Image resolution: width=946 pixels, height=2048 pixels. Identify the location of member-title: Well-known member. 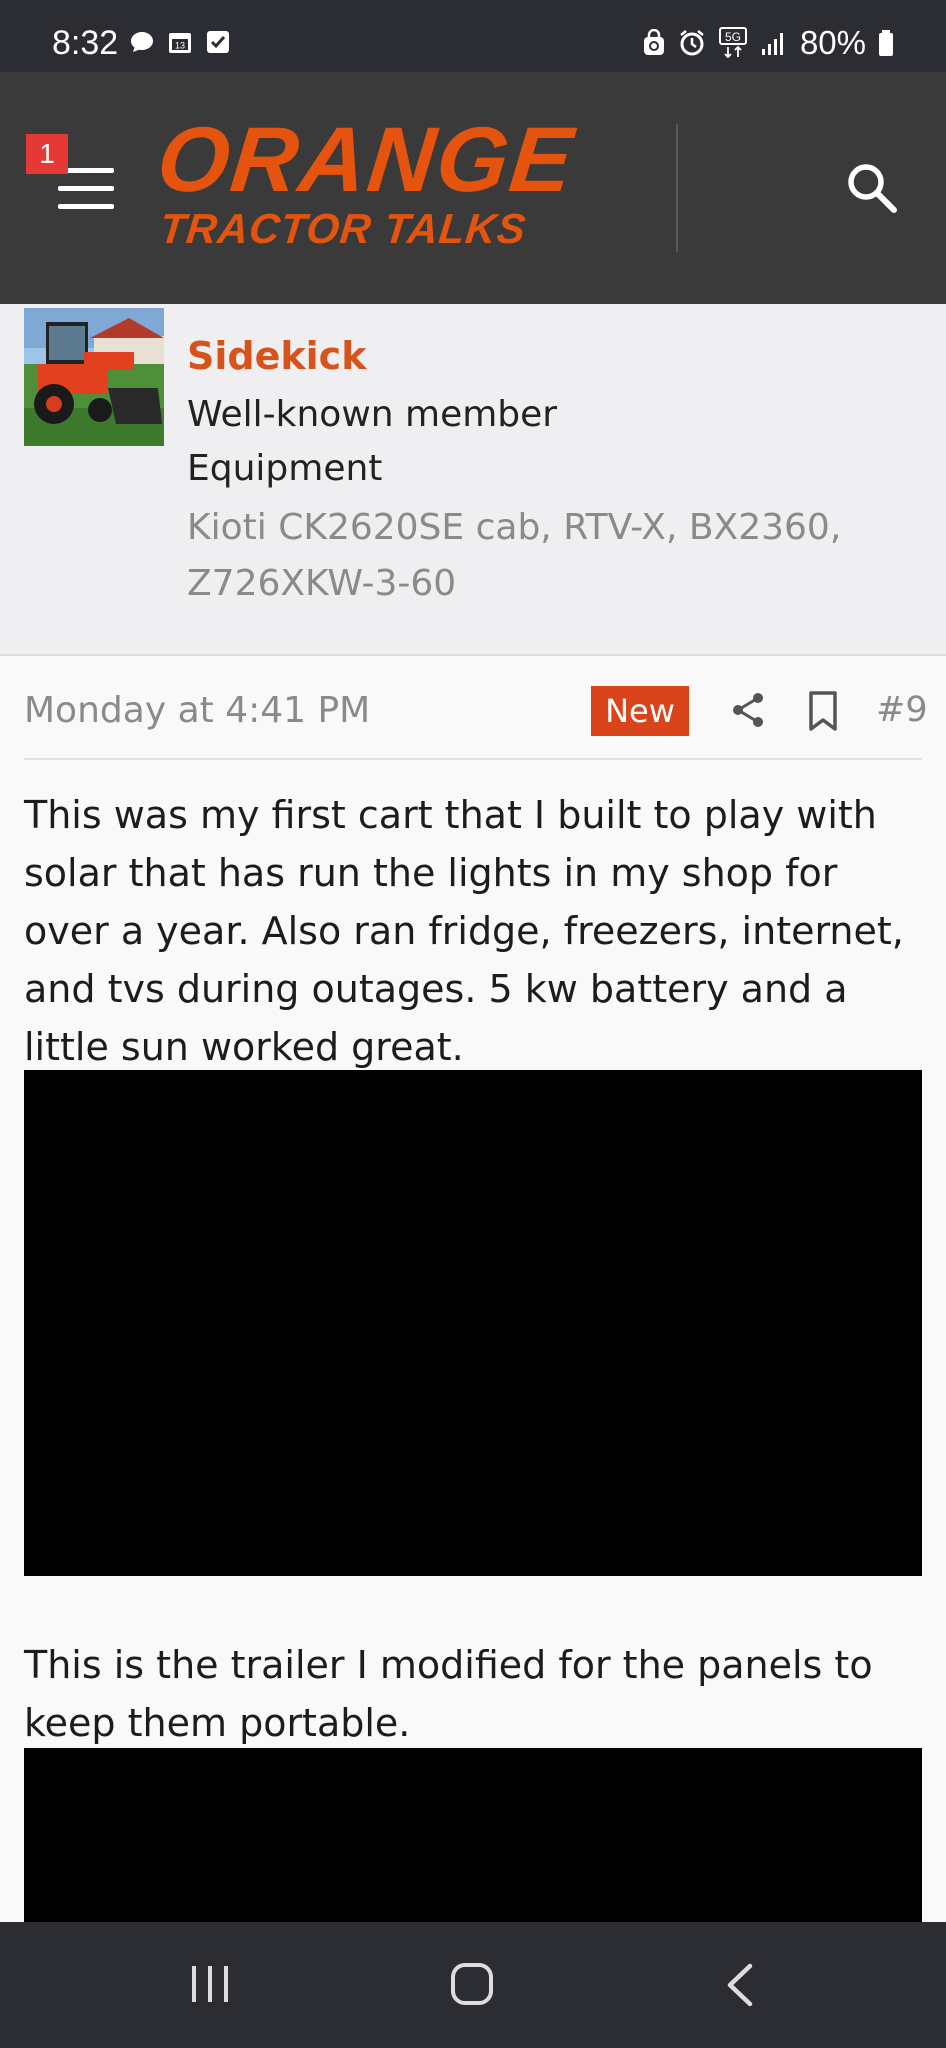
(372, 414).